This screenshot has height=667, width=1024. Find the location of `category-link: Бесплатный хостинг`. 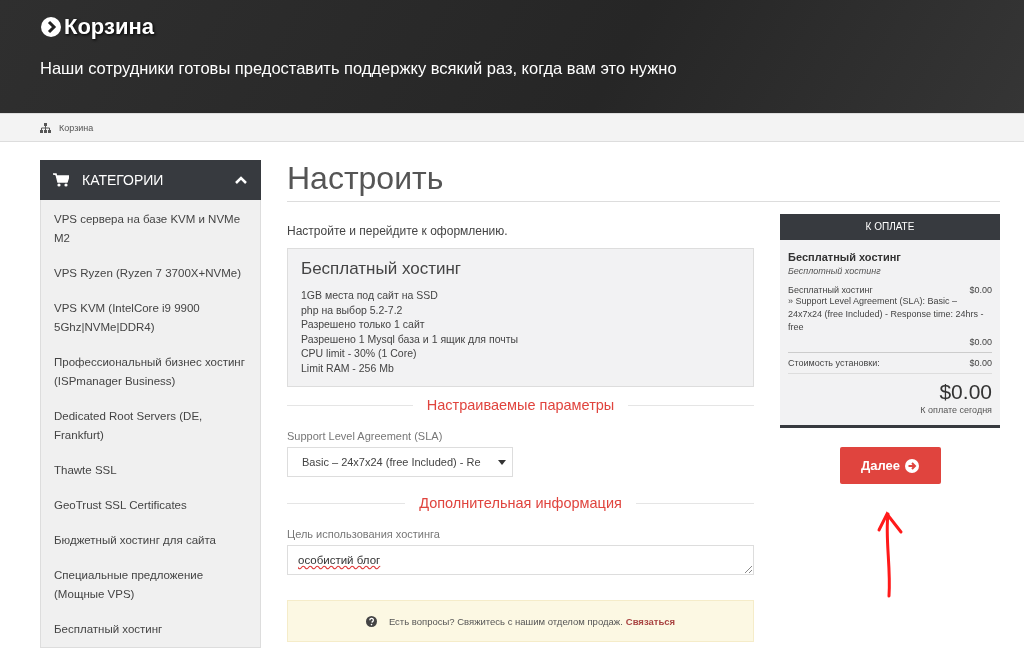

category-link: Бесплатный хостинг is located at coordinates (150, 629).